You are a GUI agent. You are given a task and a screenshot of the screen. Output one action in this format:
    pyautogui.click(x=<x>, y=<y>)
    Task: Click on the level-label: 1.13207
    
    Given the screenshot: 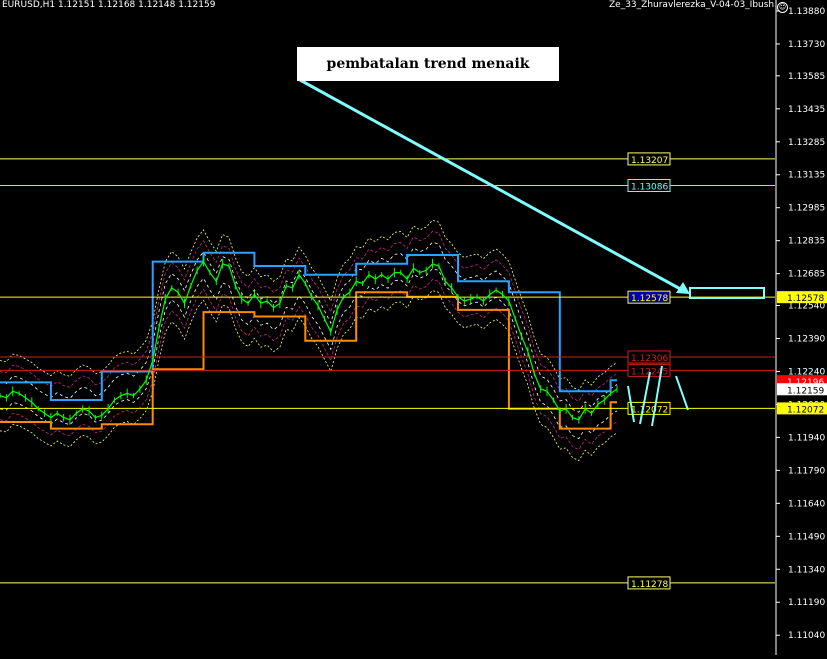 What is the action you would take?
    pyautogui.click(x=649, y=161)
    